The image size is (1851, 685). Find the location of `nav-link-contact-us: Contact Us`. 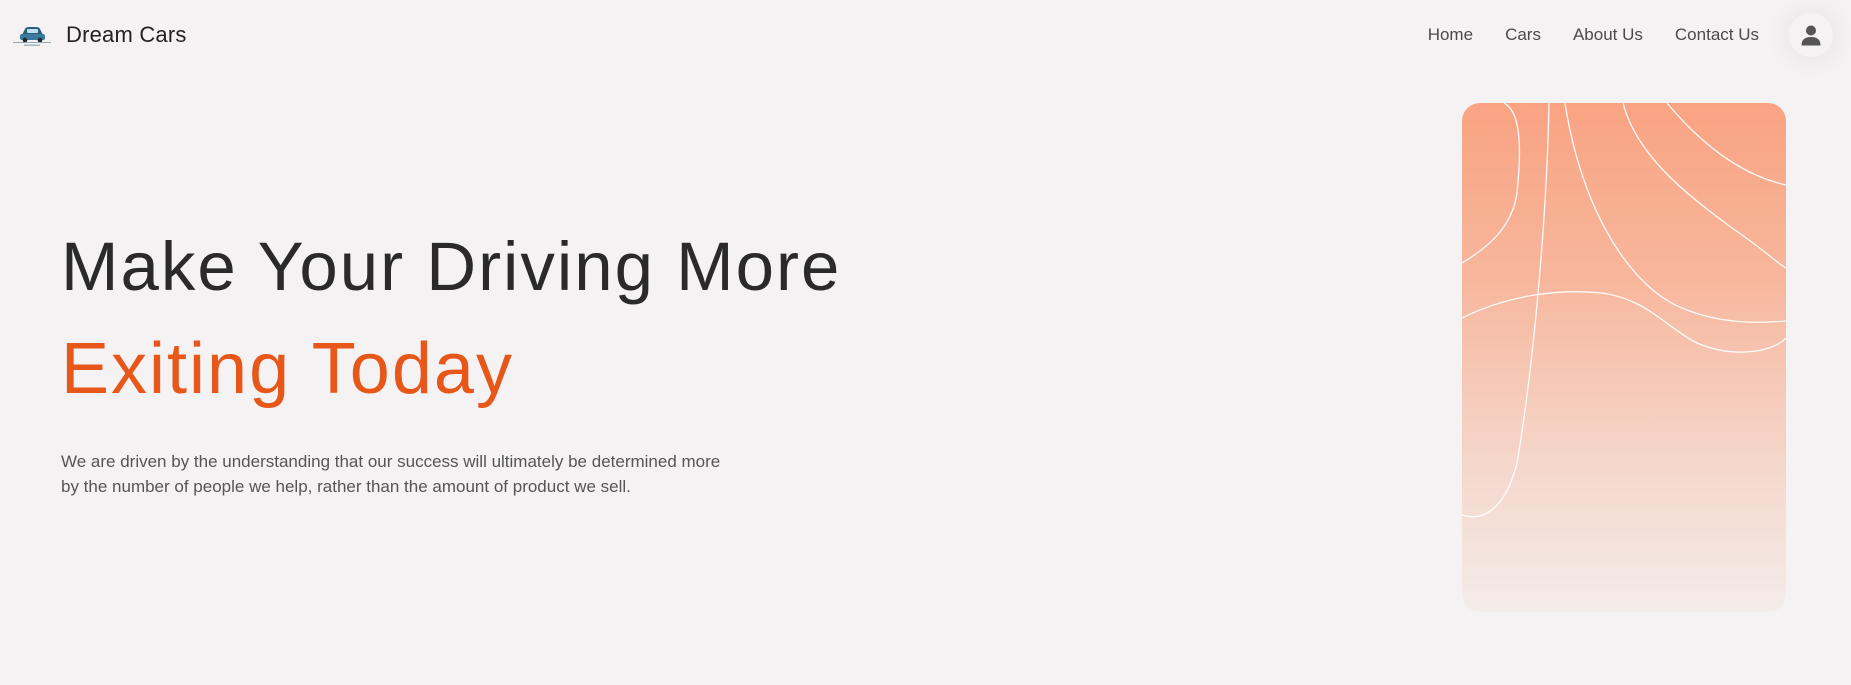

nav-link-contact-us: Contact Us is located at coordinates (1717, 35).